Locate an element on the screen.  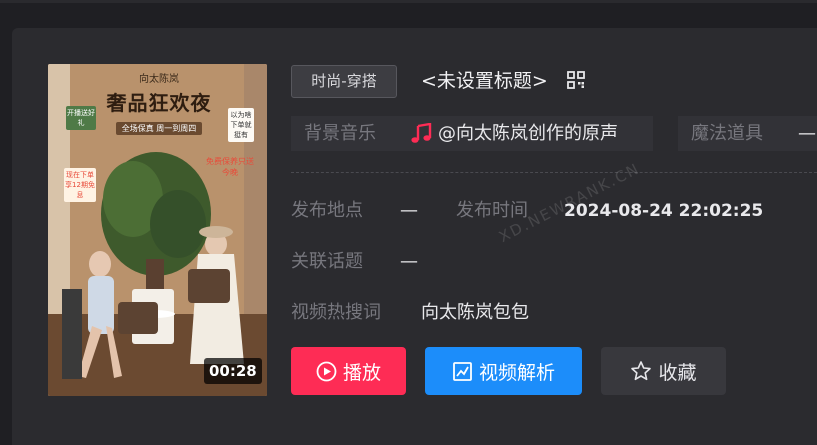
thumbnail-banner: 向太陈岚 奢品狂欢夜 全场保真 周一到周四 is located at coordinates (159, 102).